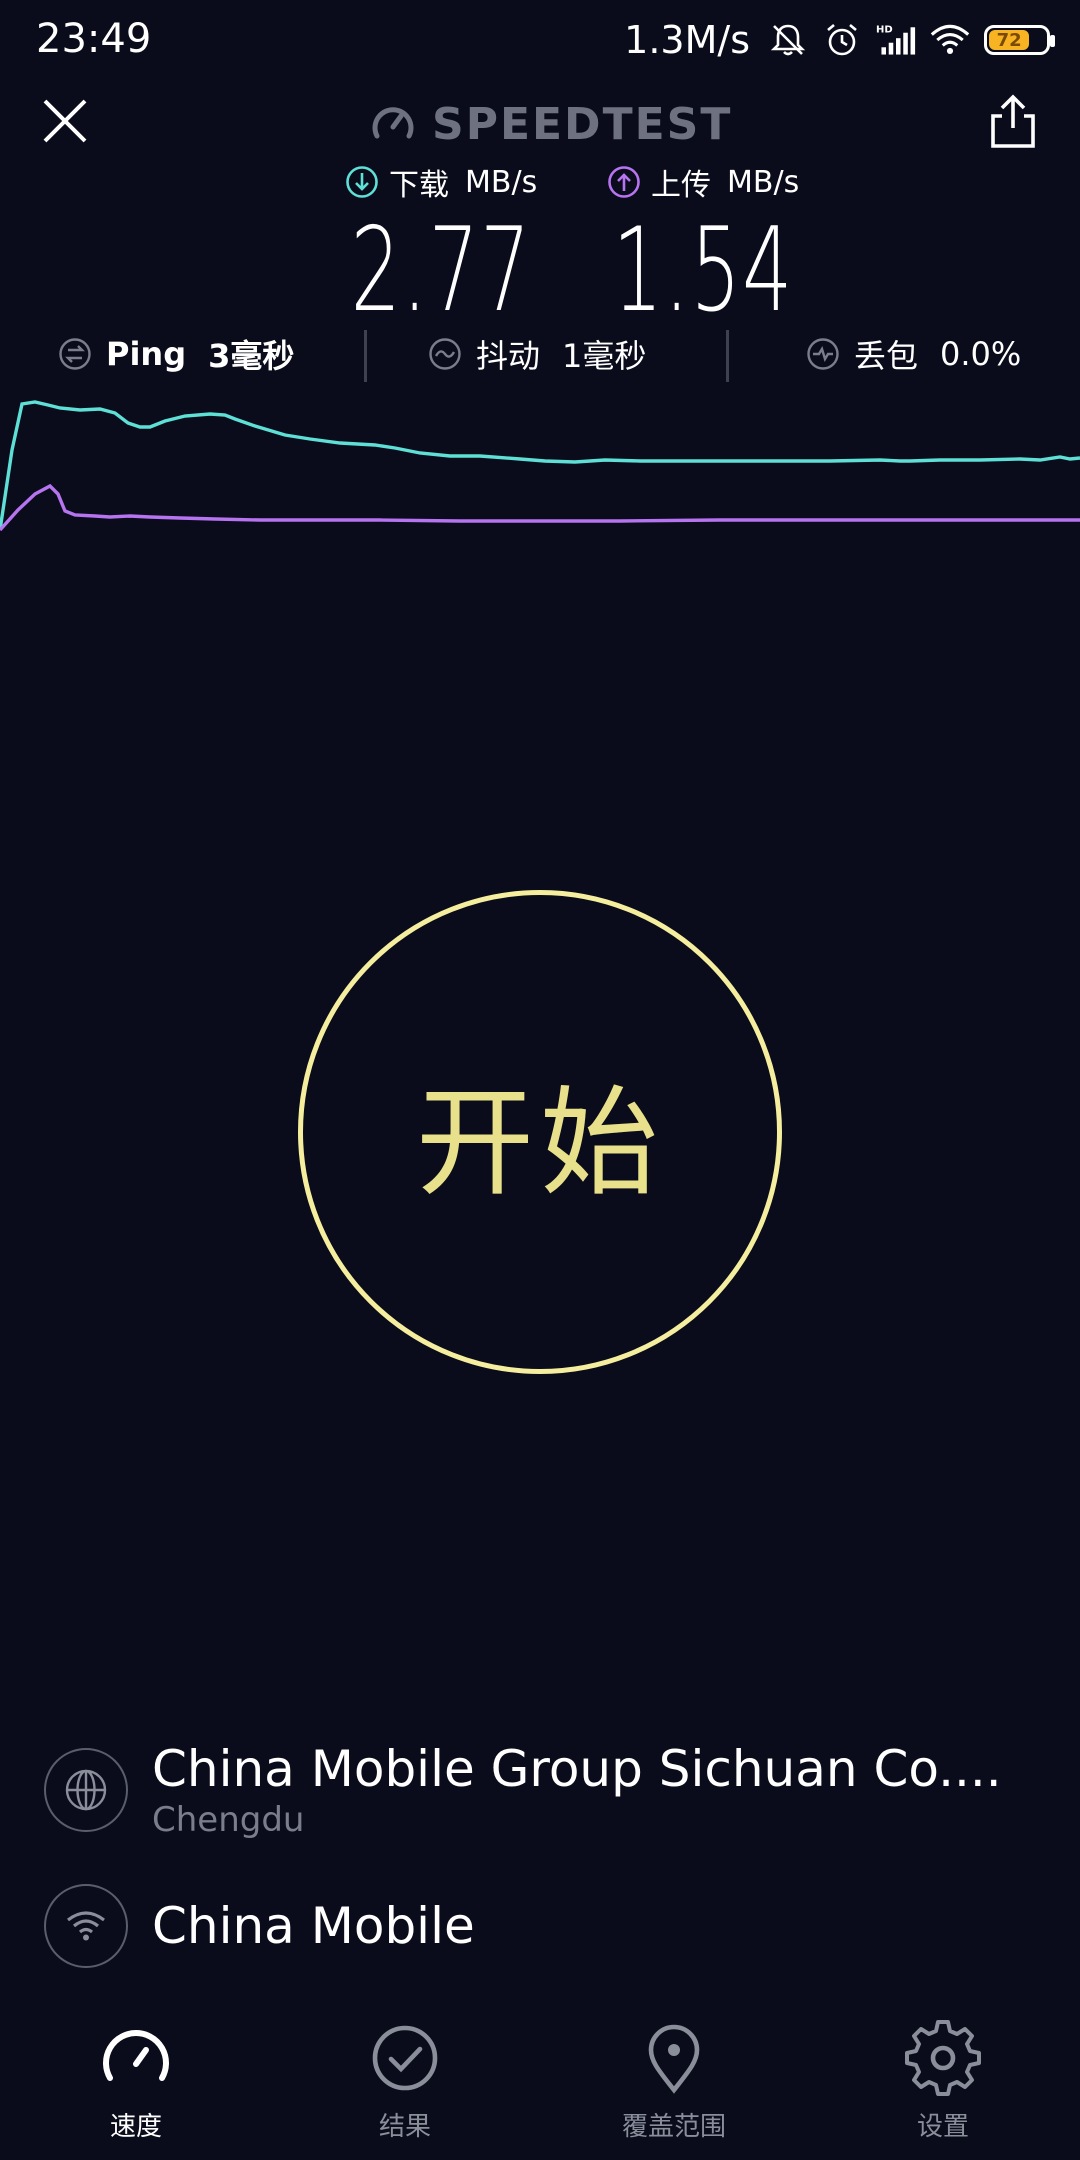 The width and height of the screenshot is (1080, 2160). I want to click on close-icon, so click(65, 121).